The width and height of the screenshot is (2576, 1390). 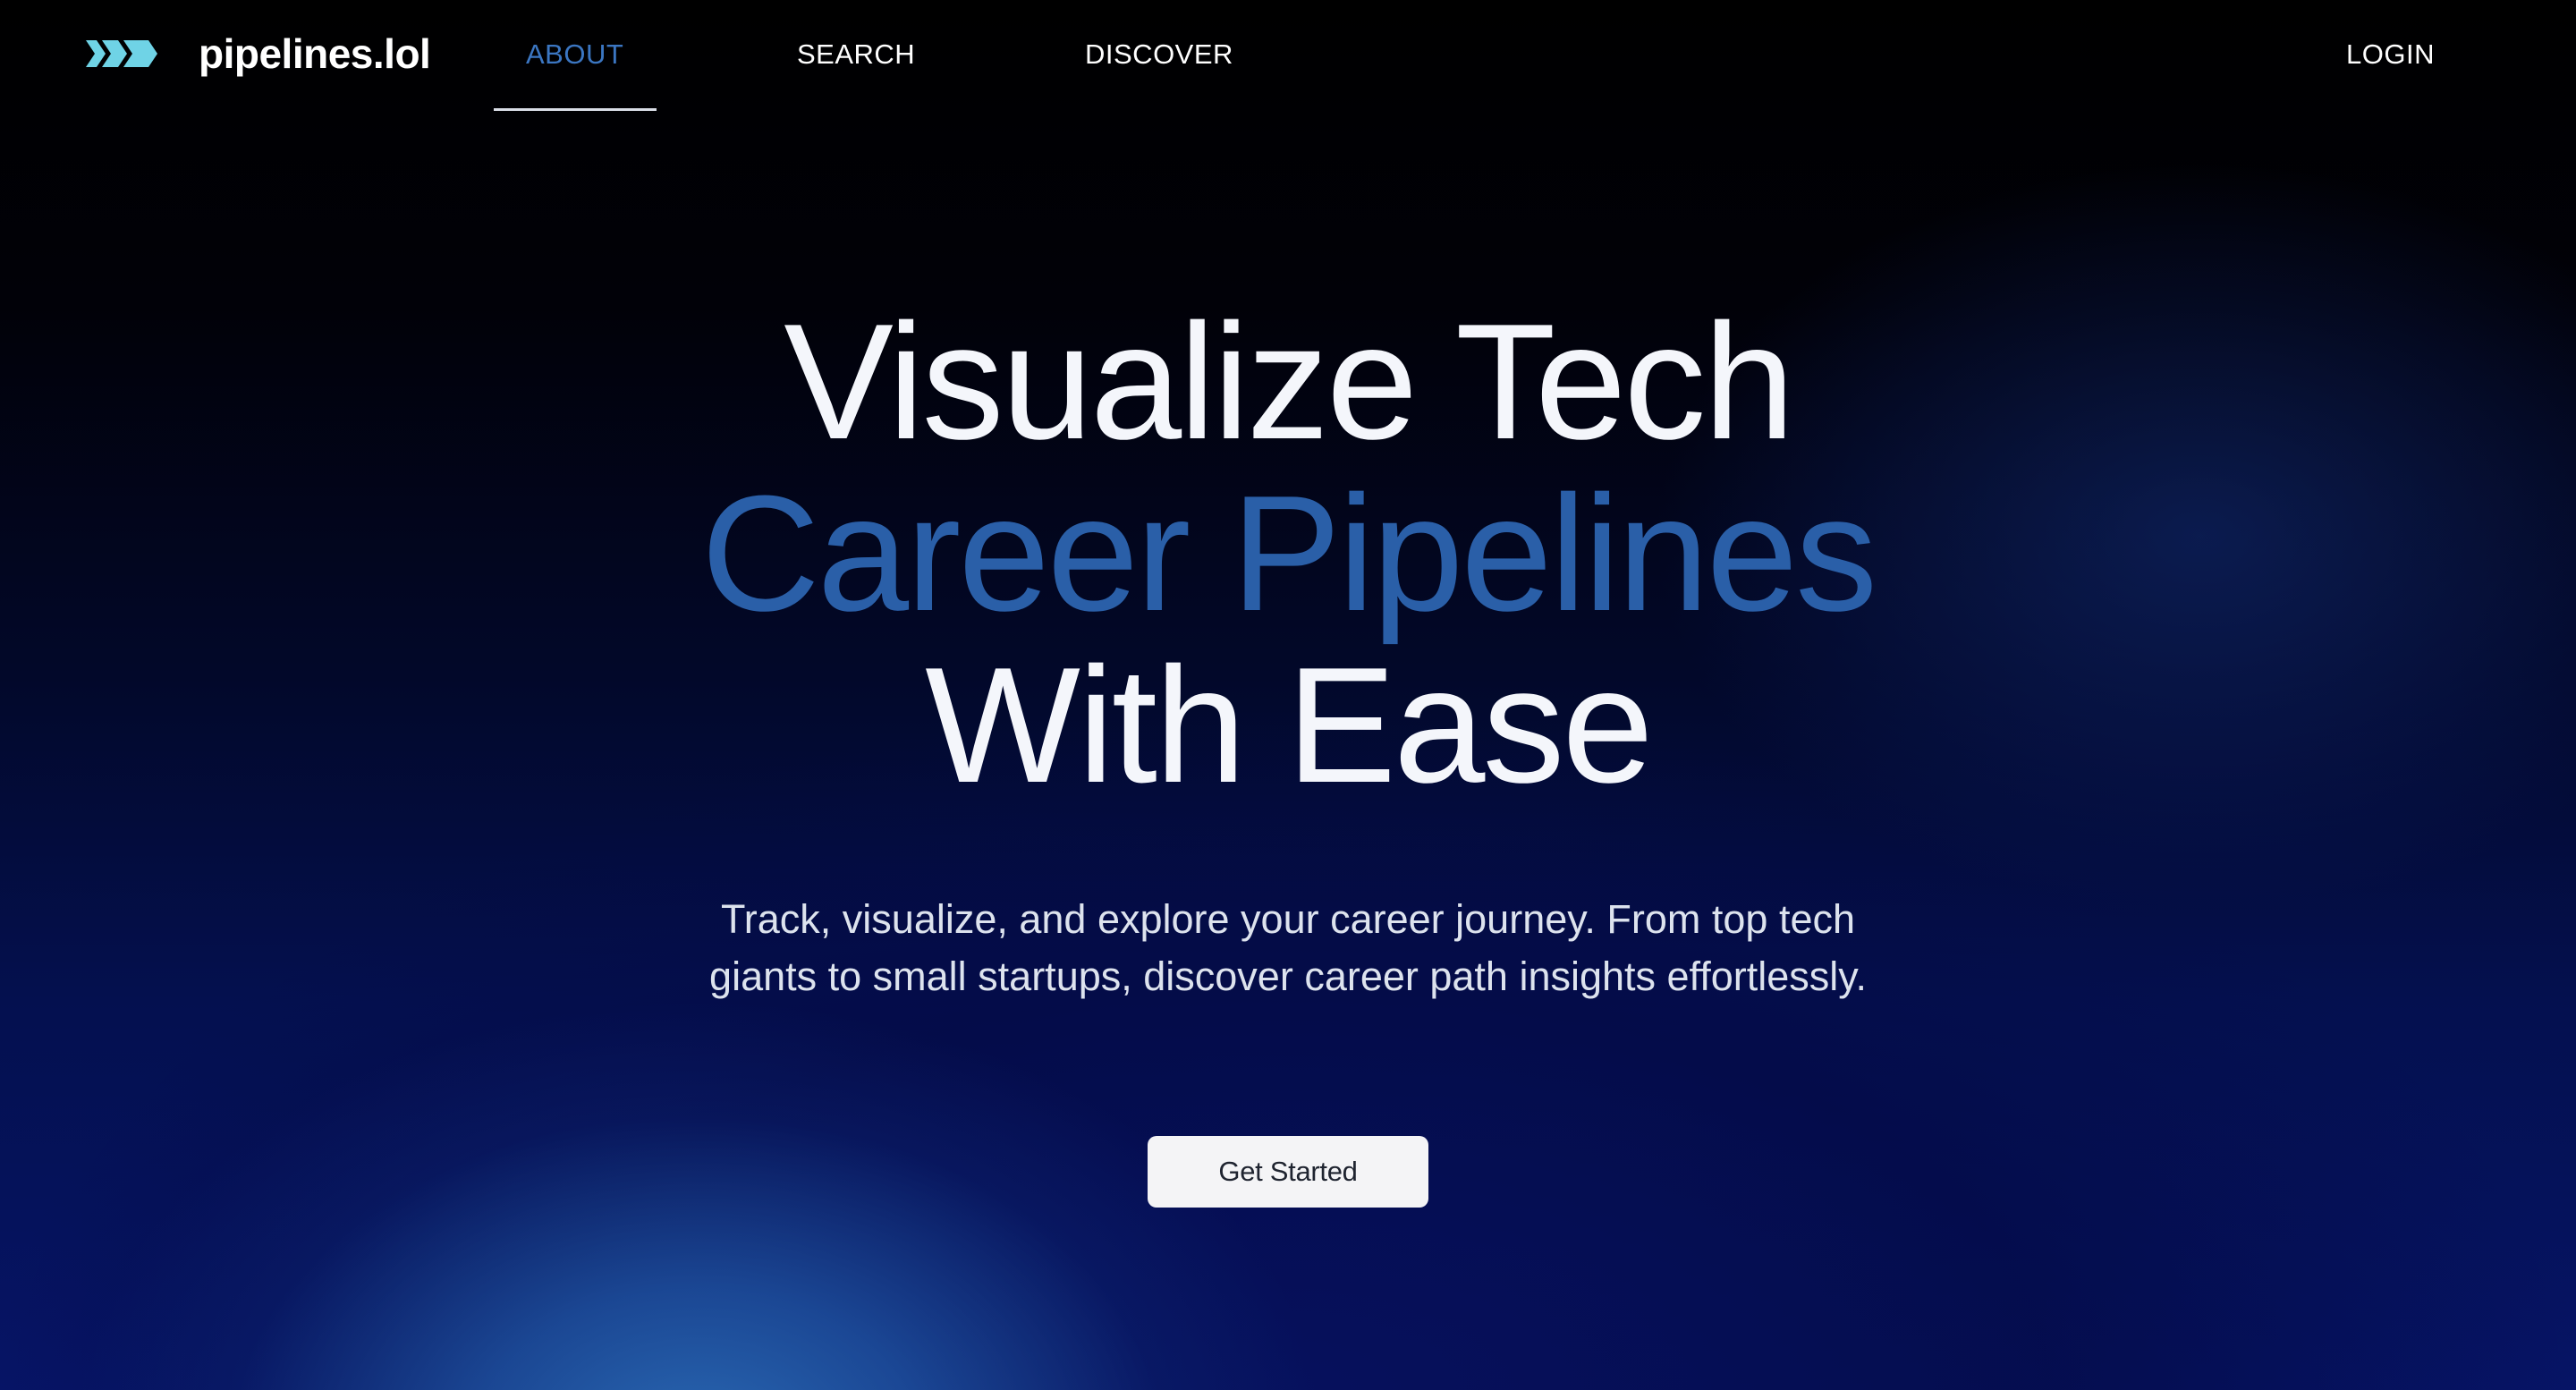 I want to click on nav-discover-link: DISCOVER, so click(x=1159, y=54).